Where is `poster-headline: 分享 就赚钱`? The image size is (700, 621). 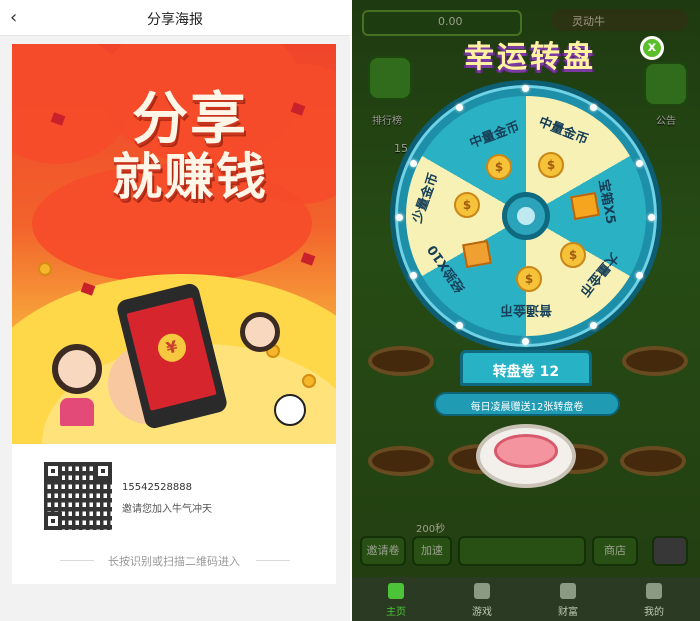
poster-headline: 分享 就赚钱 is located at coordinates (190, 148).